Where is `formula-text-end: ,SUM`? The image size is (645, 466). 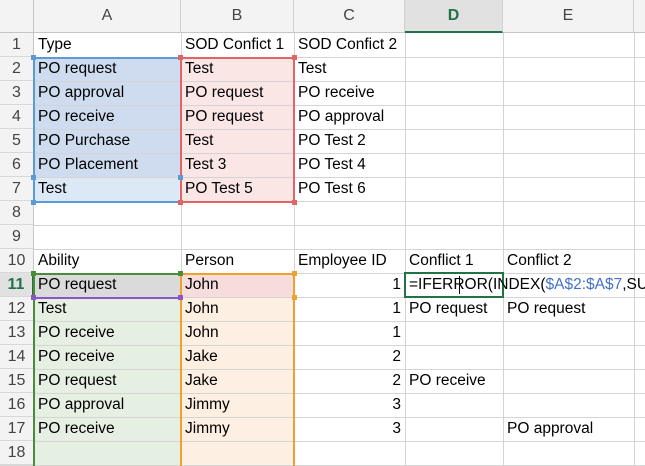 formula-text-end: ,SUM is located at coordinates (633, 284).